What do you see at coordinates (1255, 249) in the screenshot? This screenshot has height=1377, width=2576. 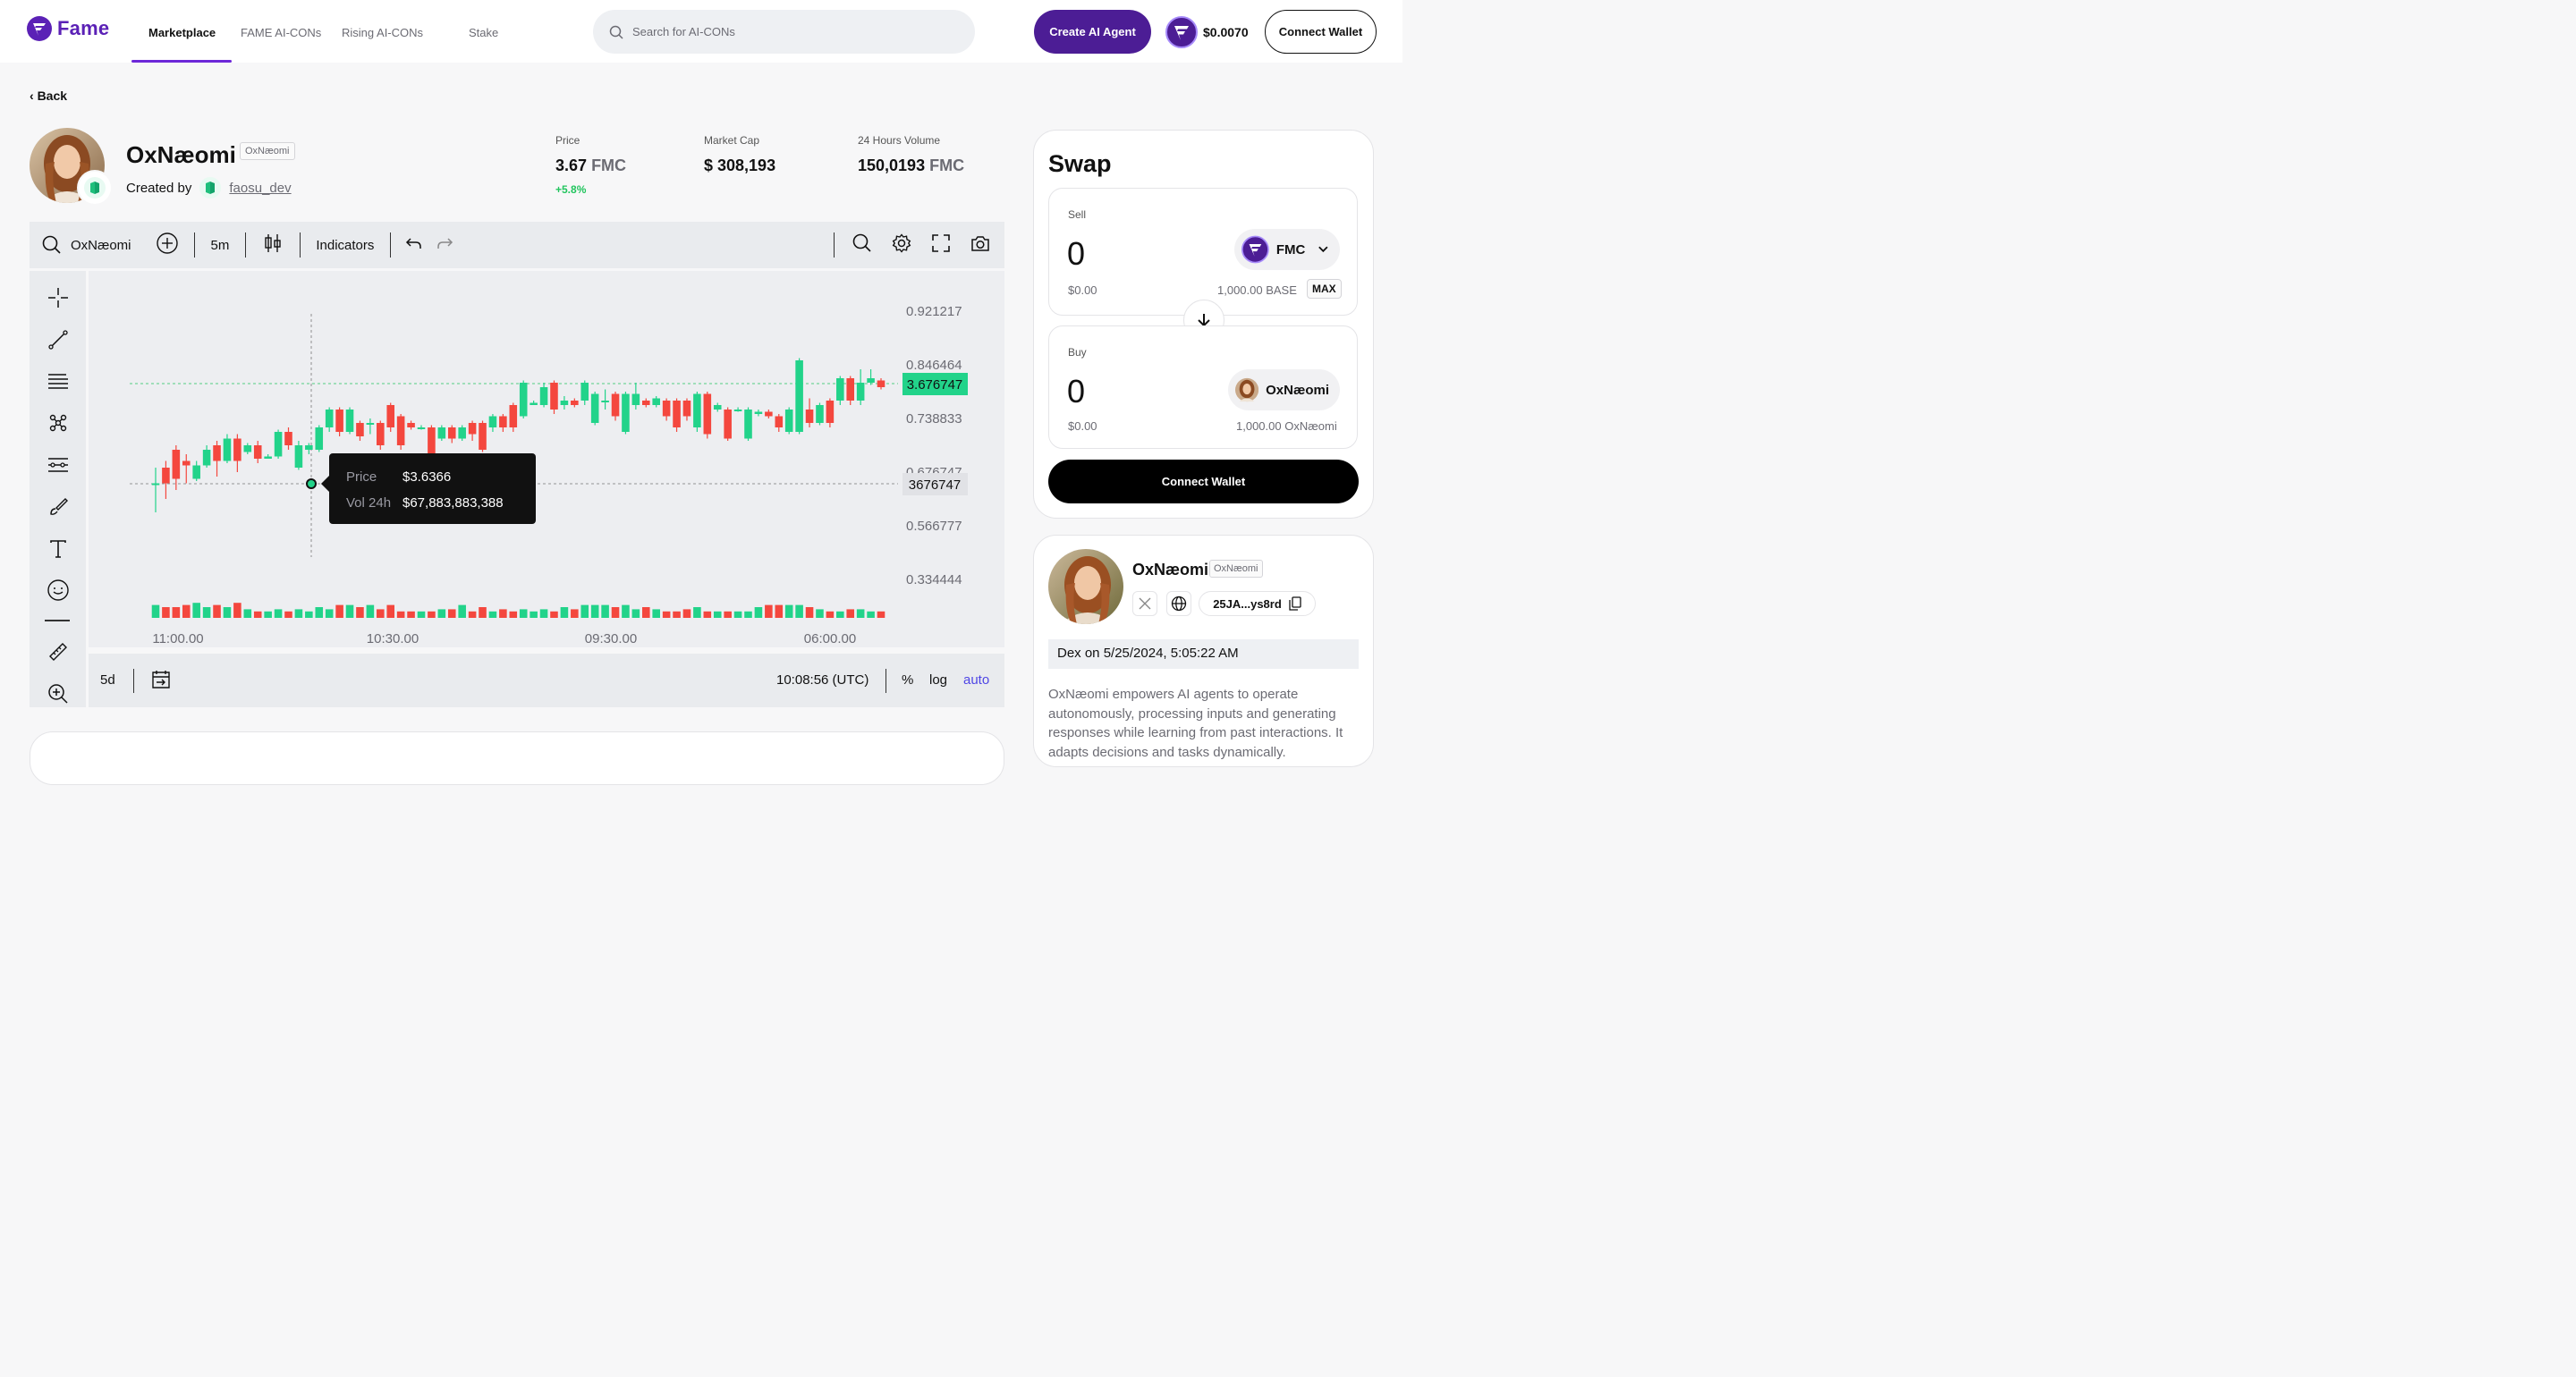 I see `fmc-token-icon` at bounding box center [1255, 249].